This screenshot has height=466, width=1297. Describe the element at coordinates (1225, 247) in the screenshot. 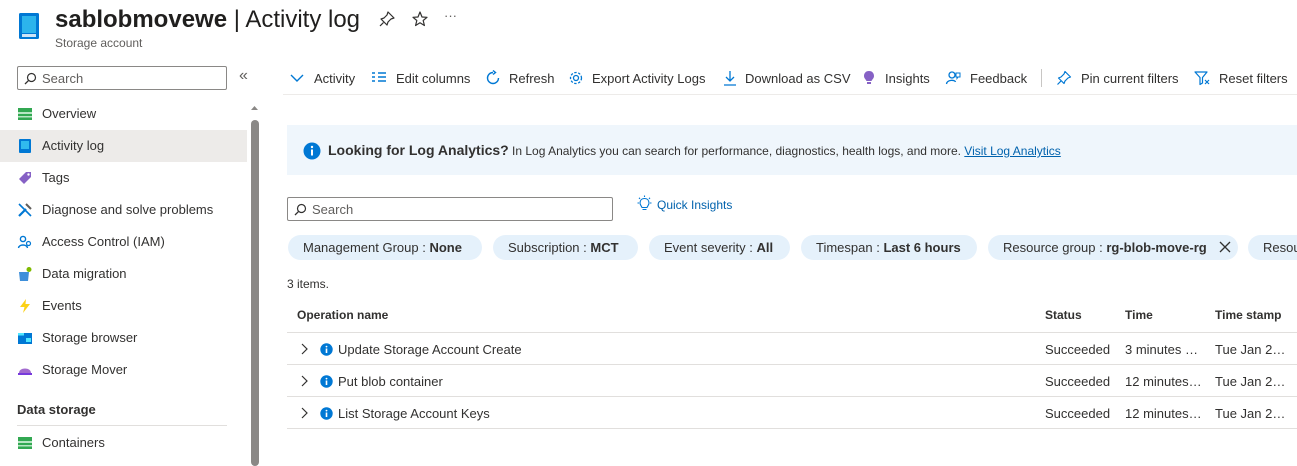

I see `close-icon` at that location.